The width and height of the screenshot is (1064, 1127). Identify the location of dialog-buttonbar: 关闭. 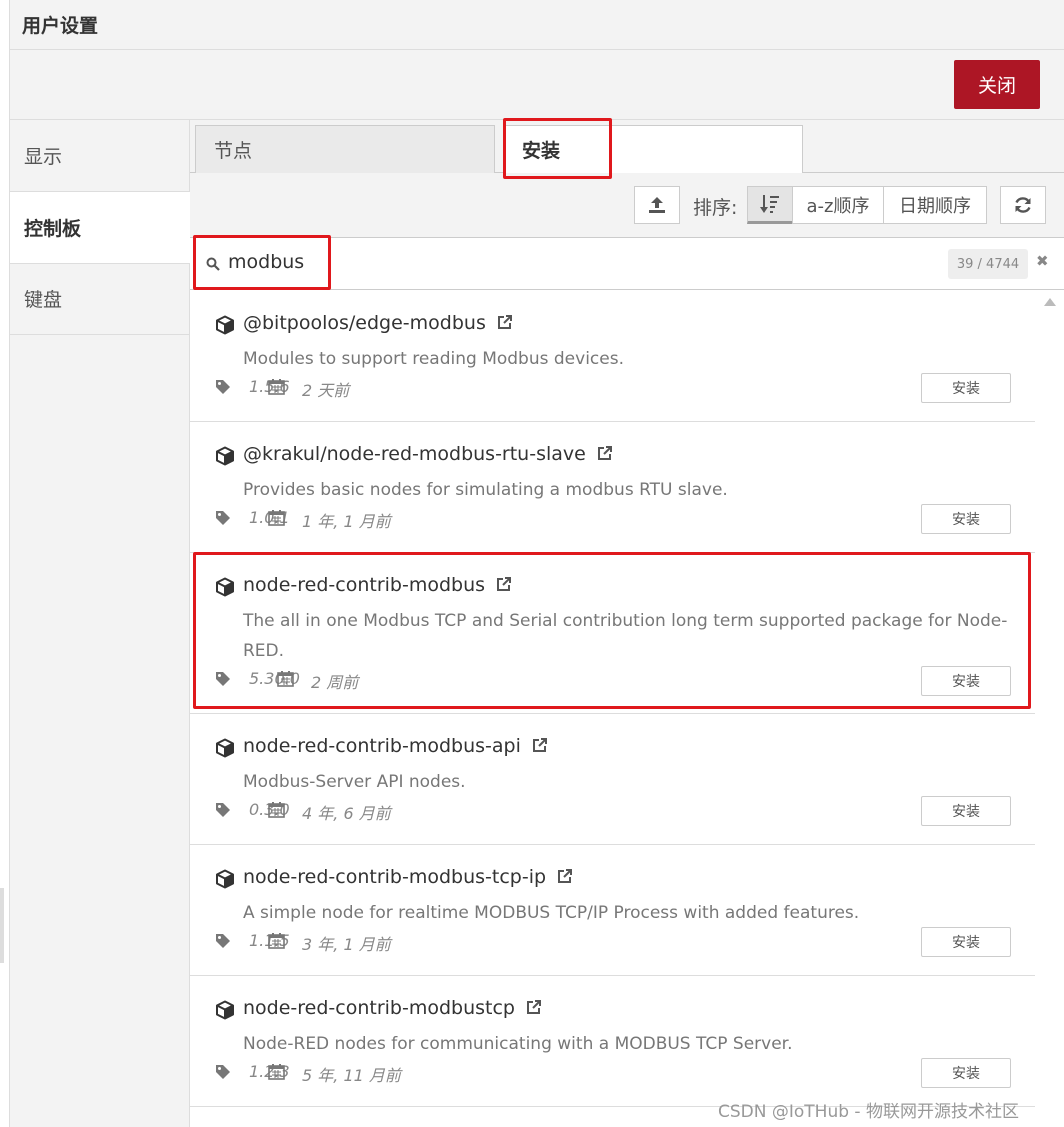
(537, 85).